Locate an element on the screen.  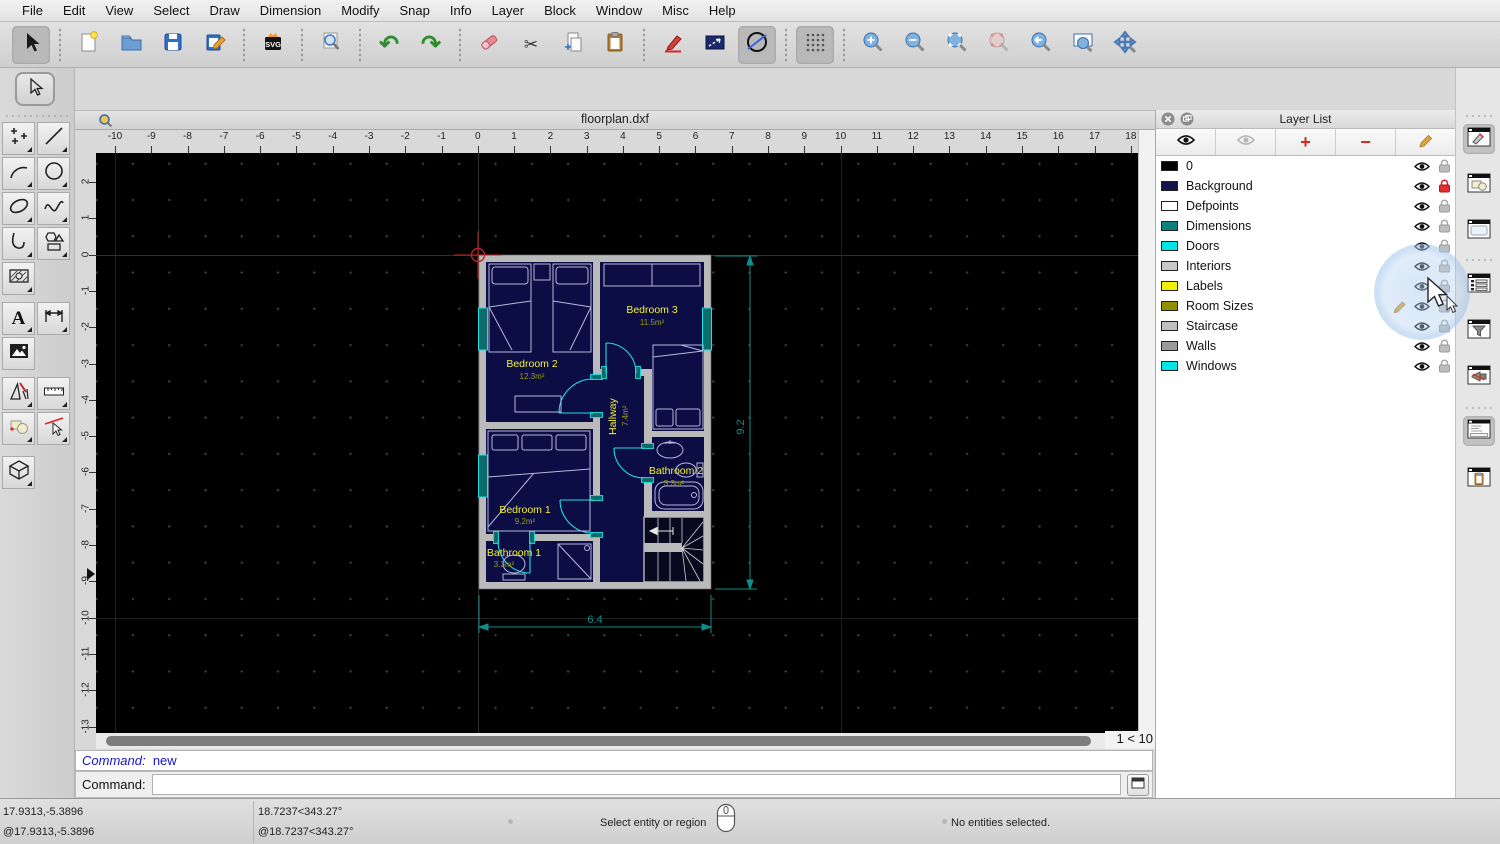
menu-help: Help is located at coordinates (722, 11).